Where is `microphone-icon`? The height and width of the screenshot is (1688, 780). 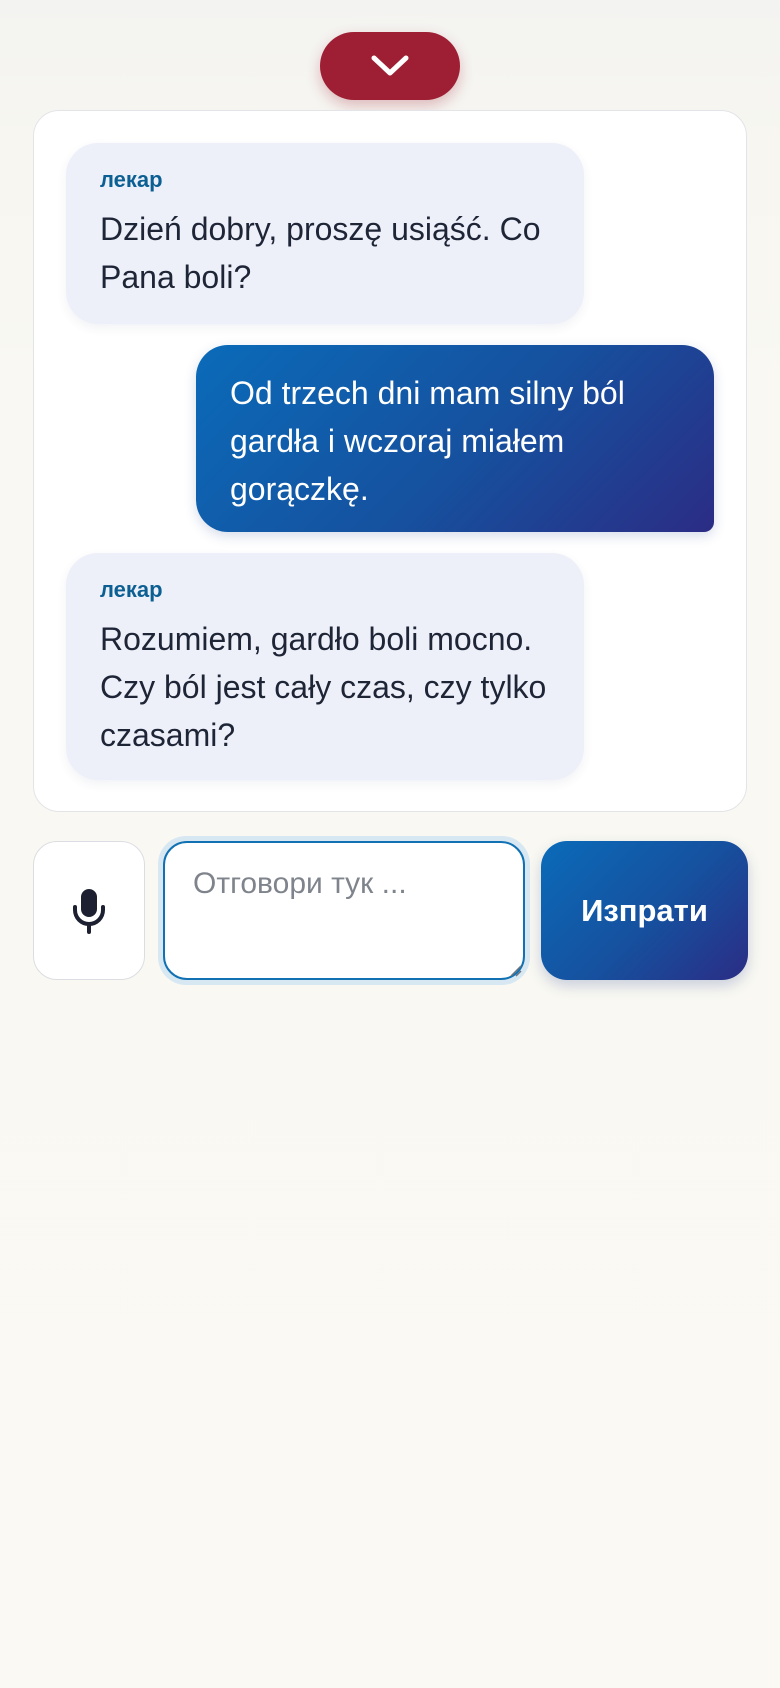
microphone-icon is located at coordinates (89, 911).